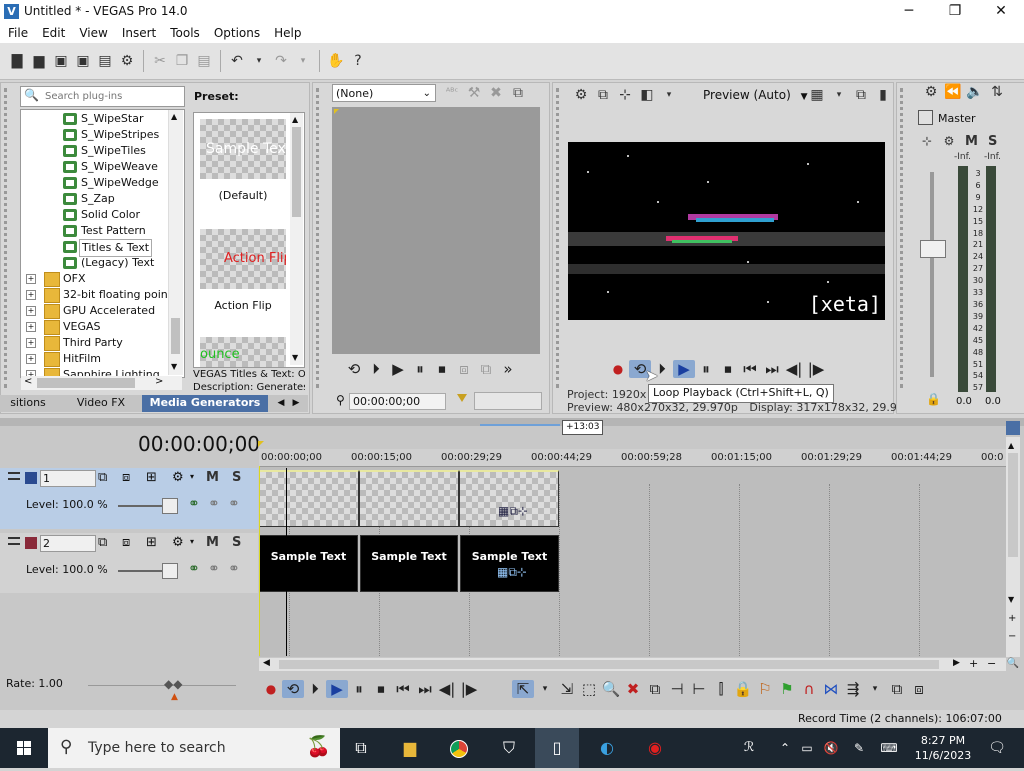  I want to click on chrome-icon, so click(459, 748).